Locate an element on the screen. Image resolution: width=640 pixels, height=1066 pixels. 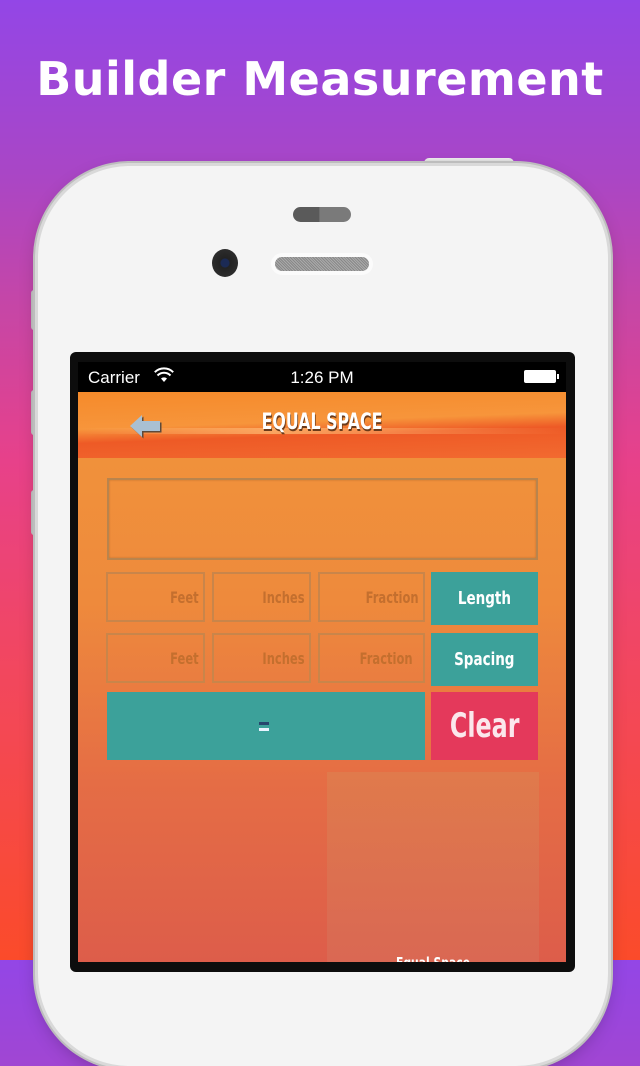
length-feet-placeholder: Feet is located at coordinates (184, 597).